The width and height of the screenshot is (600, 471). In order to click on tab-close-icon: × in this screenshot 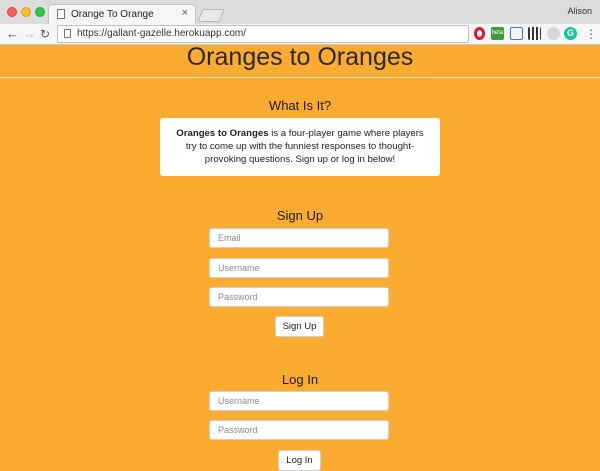, I will do `click(185, 13)`.